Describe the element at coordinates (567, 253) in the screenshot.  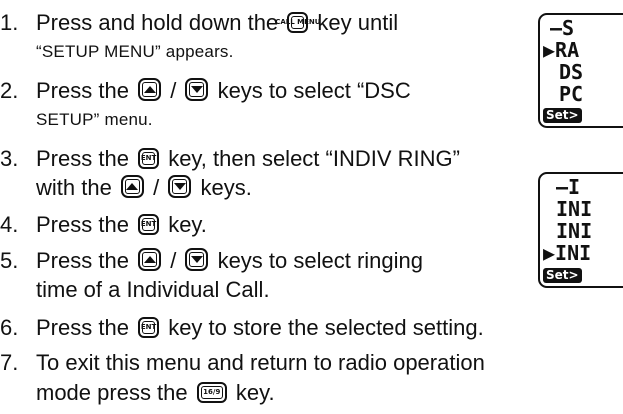
I see `lcd-row: ▶INI` at that location.